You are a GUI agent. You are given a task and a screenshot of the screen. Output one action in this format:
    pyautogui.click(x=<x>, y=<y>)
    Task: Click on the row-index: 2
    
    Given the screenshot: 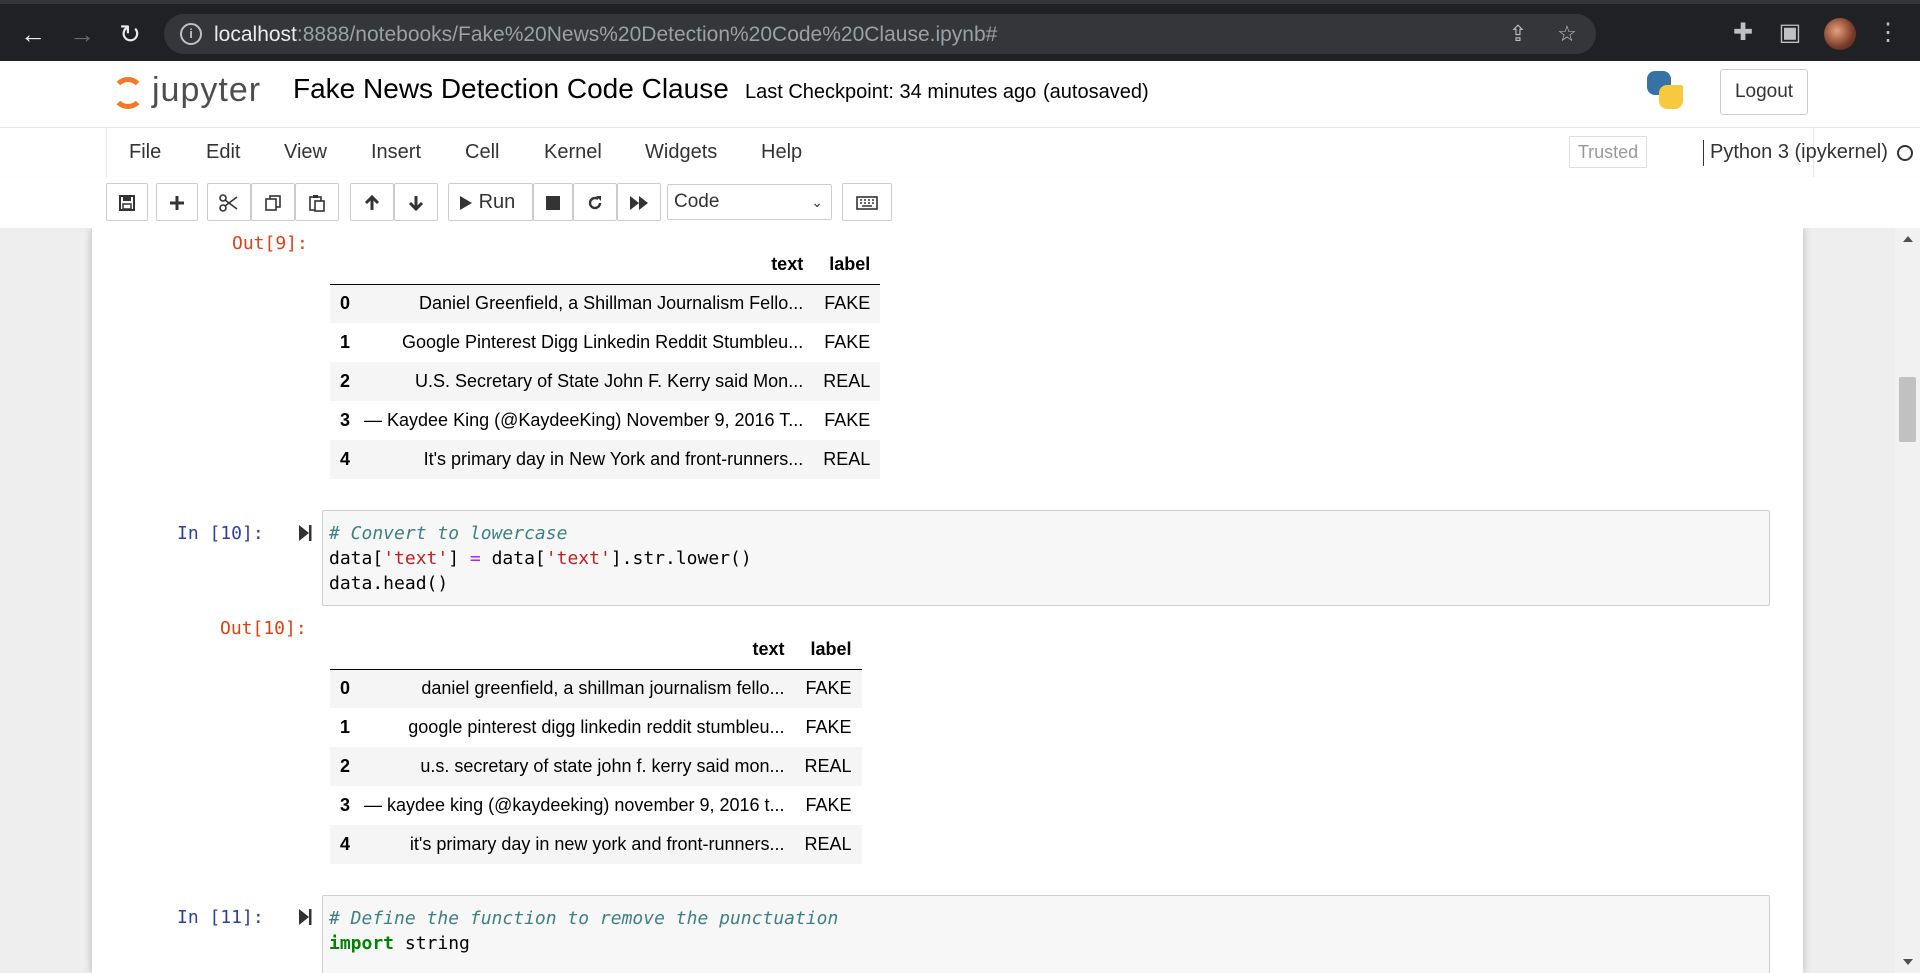 What is the action you would take?
    pyautogui.click(x=345, y=381)
    